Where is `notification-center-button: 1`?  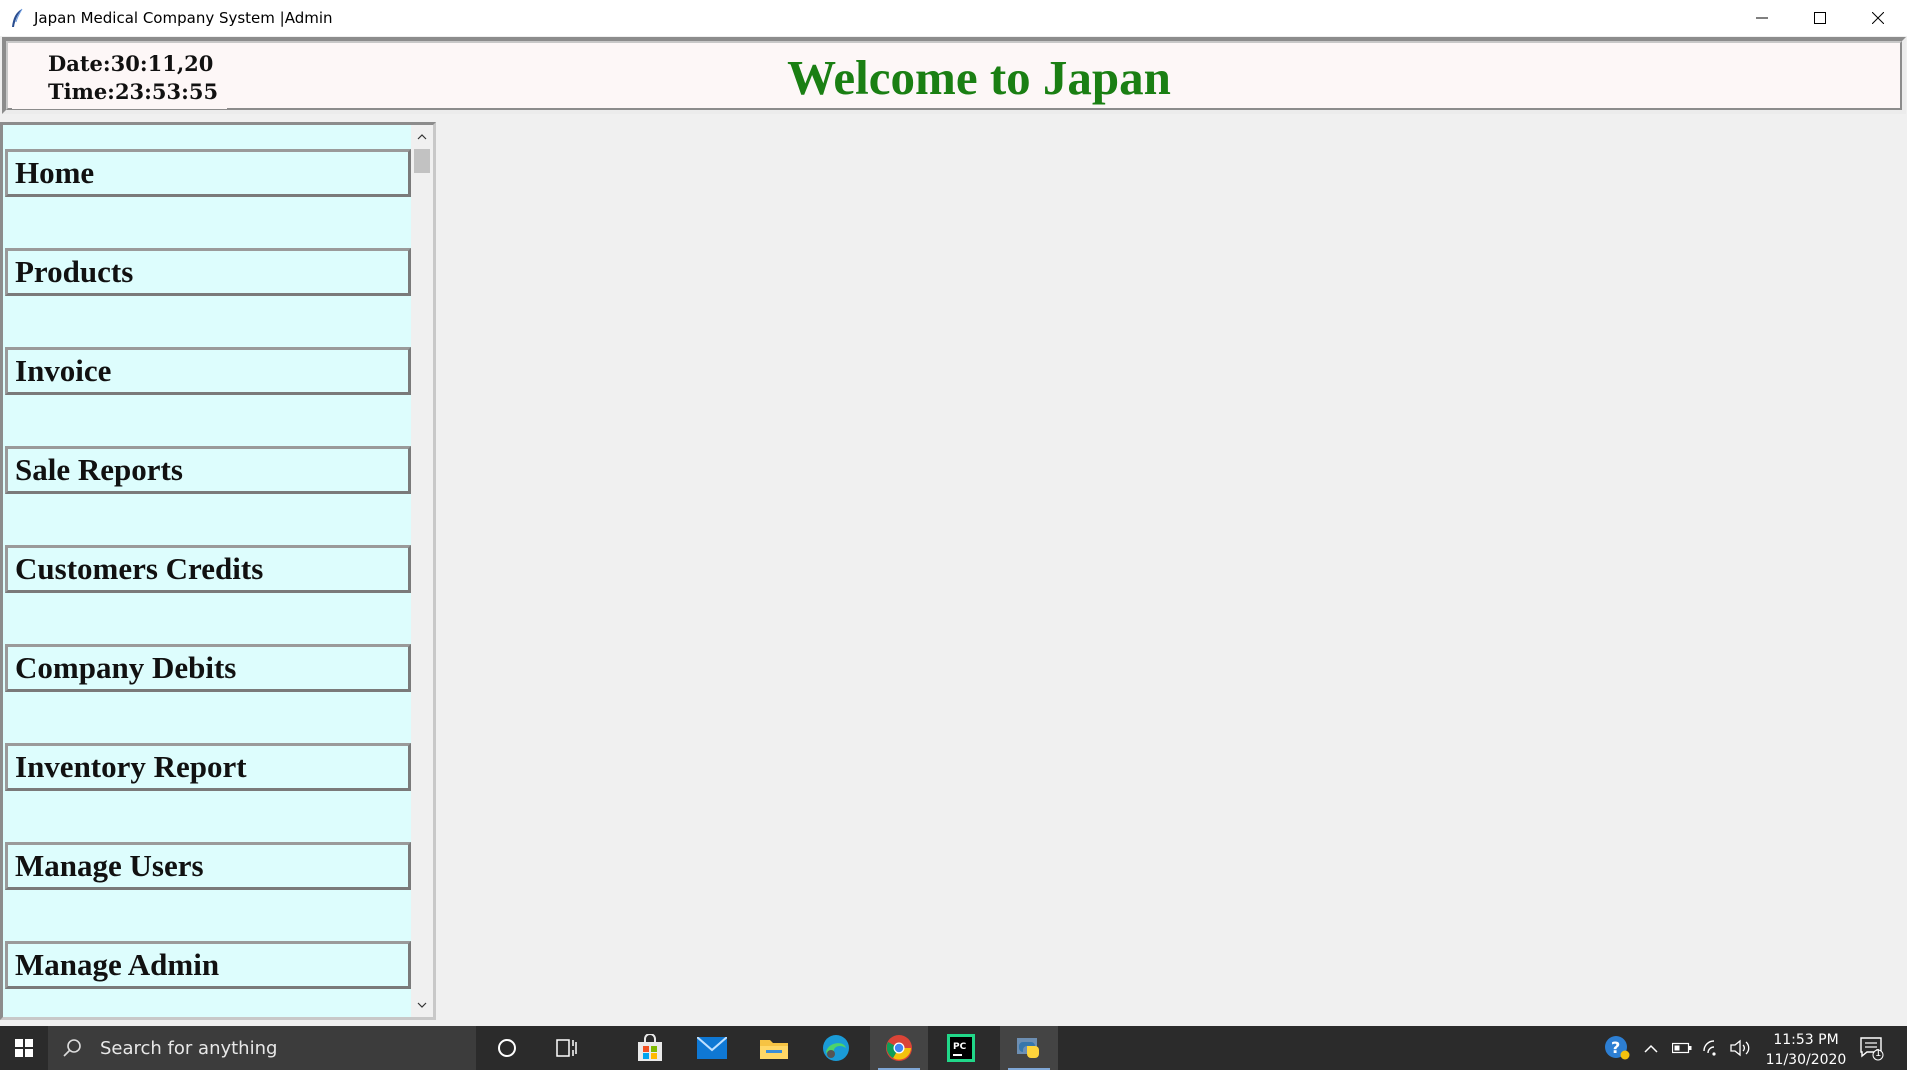
notification-center-button: 1 is located at coordinates (1872, 1048).